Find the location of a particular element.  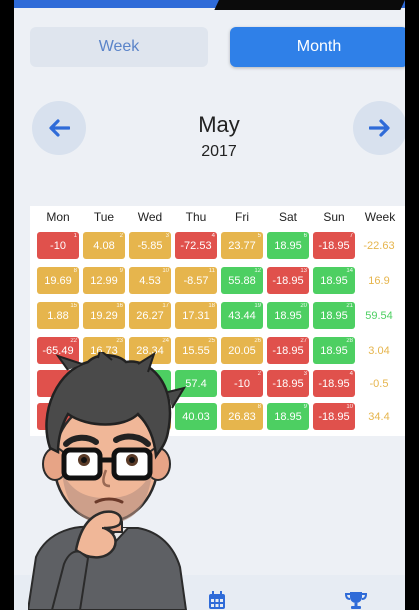

day-number: 21 is located at coordinates (349, 306).